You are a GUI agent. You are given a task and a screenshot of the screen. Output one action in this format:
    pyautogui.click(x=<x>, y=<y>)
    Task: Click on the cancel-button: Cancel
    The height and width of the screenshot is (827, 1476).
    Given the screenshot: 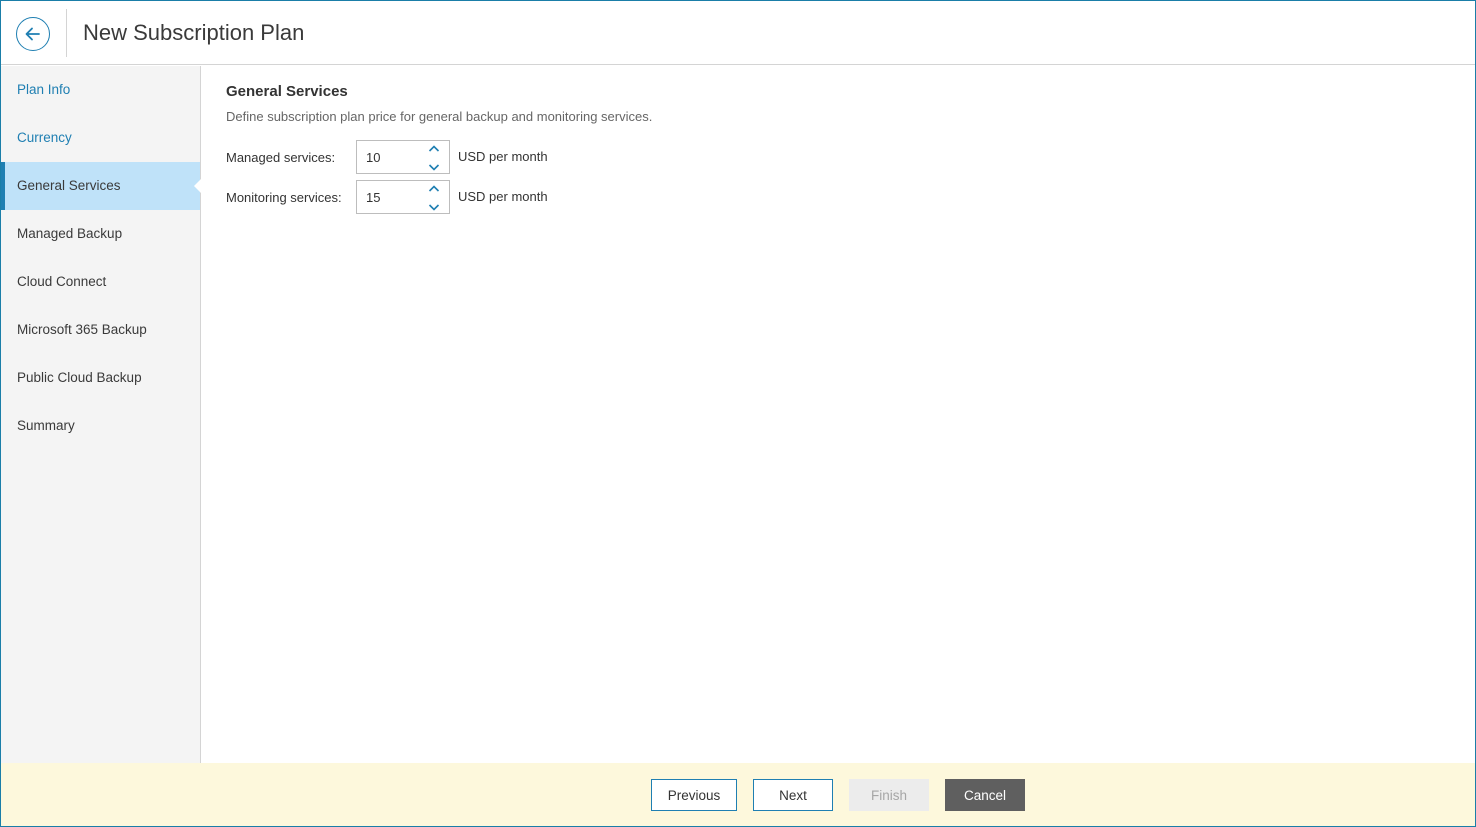 What is the action you would take?
    pyautogui.click(x=985, y=795)
    